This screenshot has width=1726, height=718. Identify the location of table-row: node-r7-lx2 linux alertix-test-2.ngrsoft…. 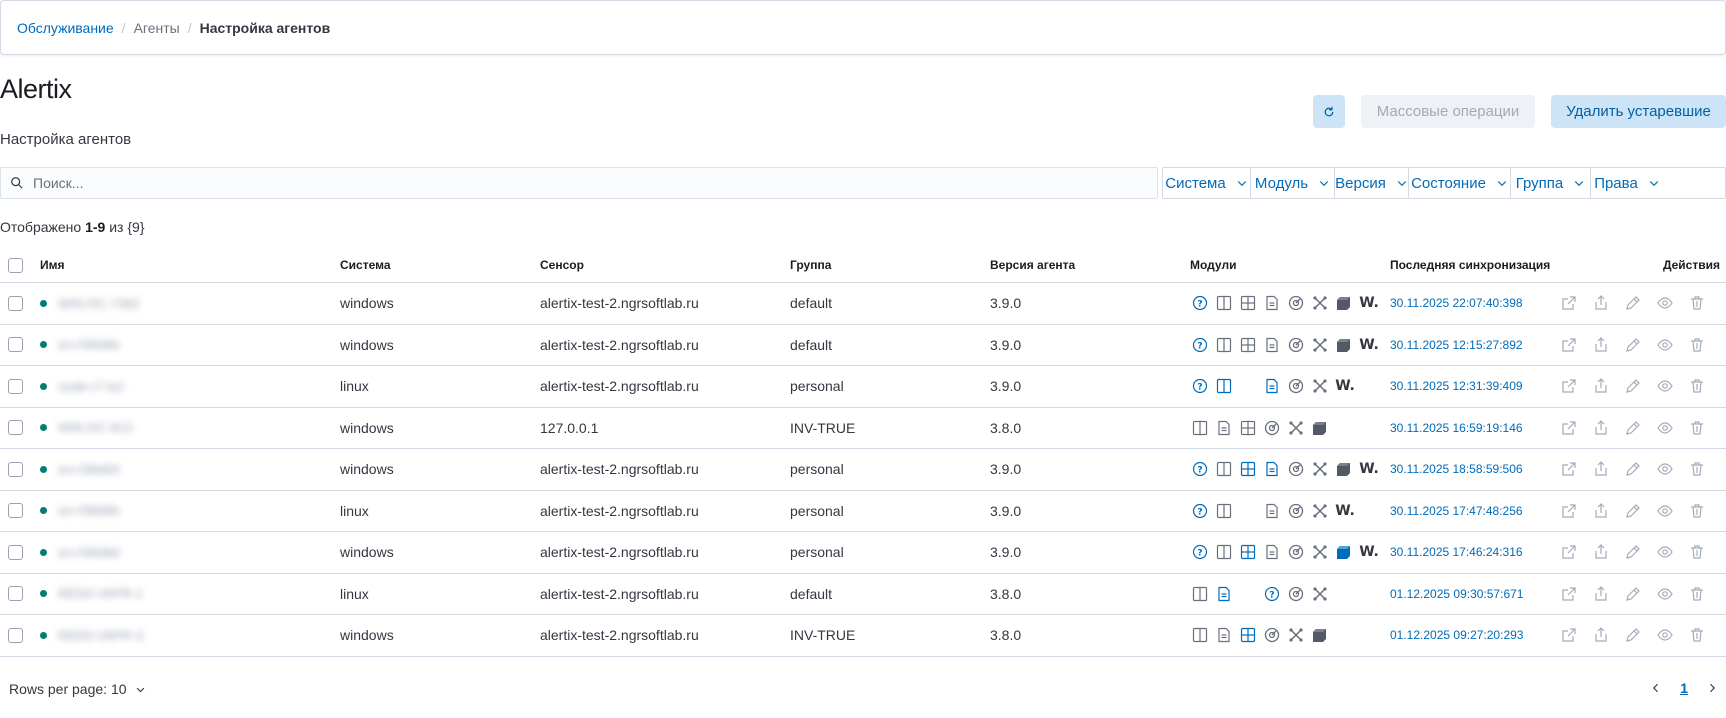
(863, 387).